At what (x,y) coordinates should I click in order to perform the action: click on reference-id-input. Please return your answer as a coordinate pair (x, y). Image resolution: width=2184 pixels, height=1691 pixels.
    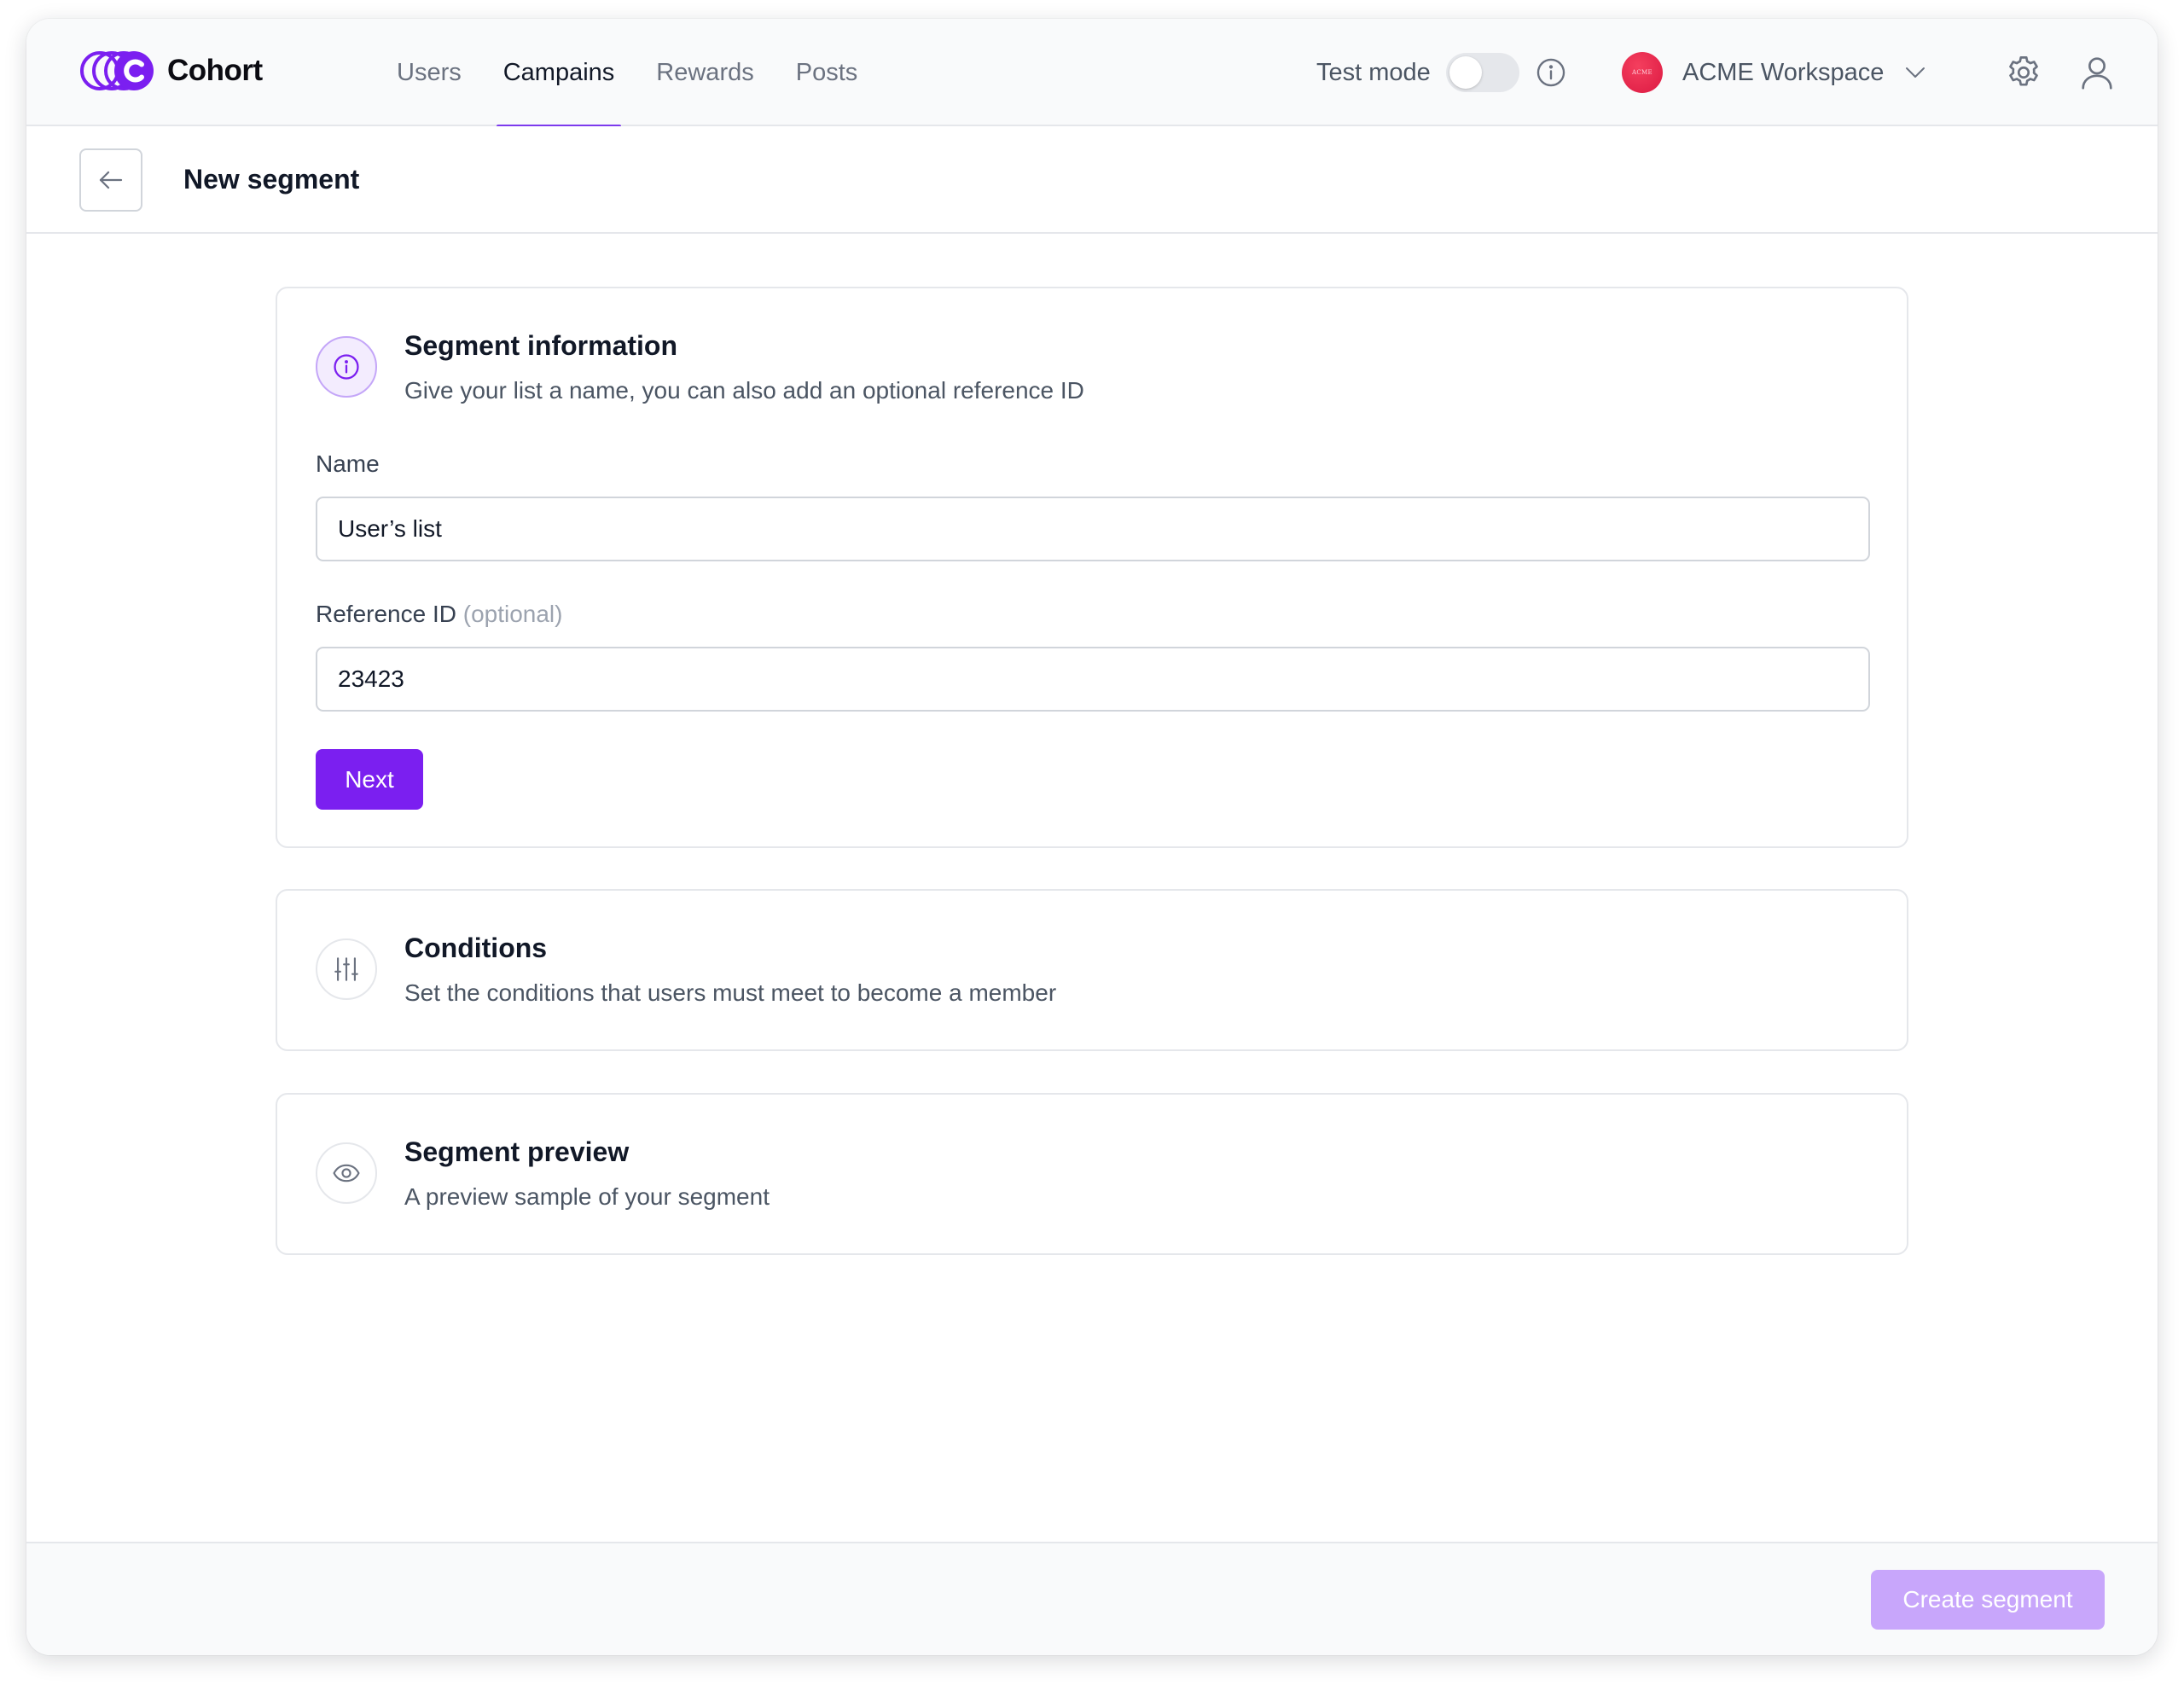
    Looking at the image, I should click on (1093, 679).